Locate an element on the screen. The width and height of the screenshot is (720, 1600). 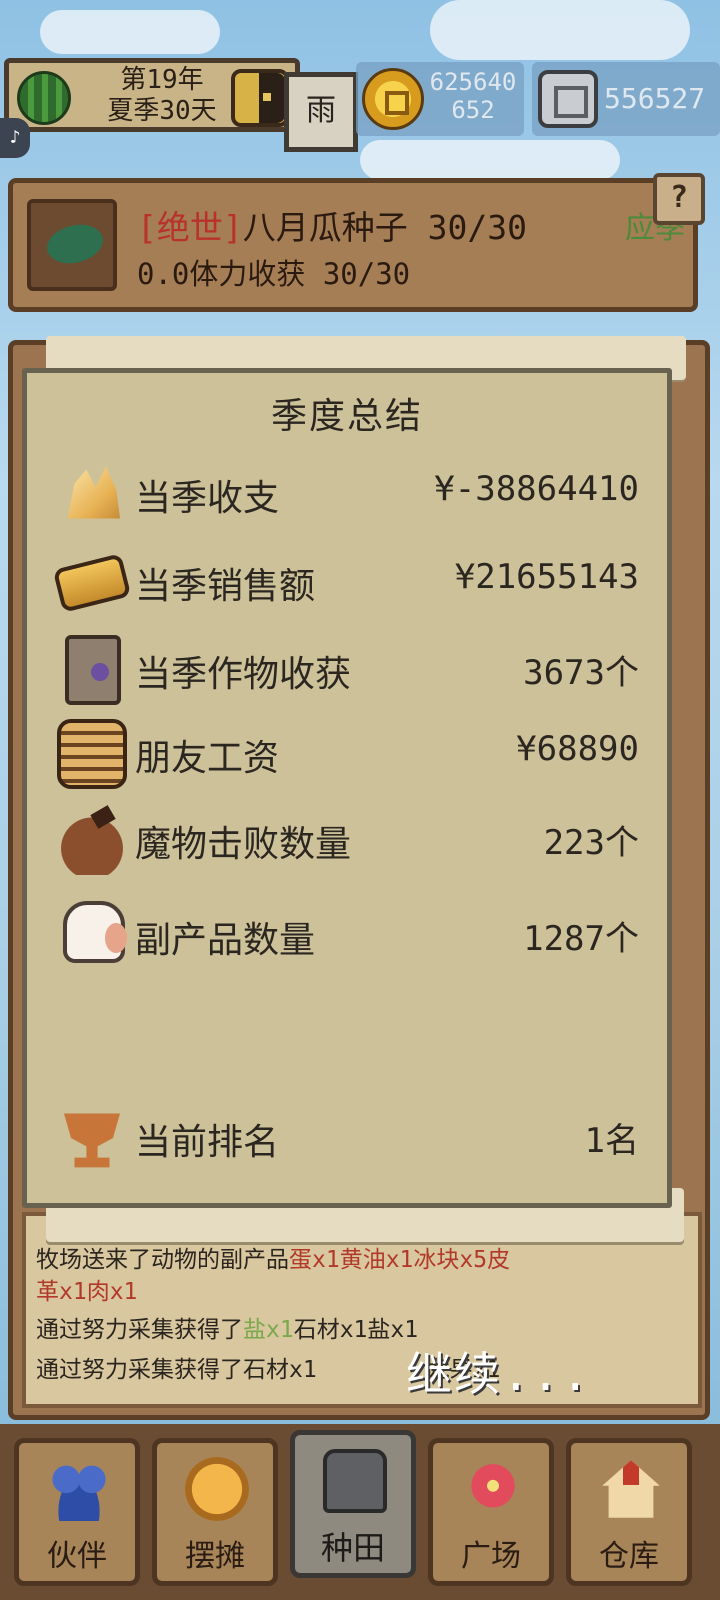
trophy-icon is located at coordinates (92, 1140).